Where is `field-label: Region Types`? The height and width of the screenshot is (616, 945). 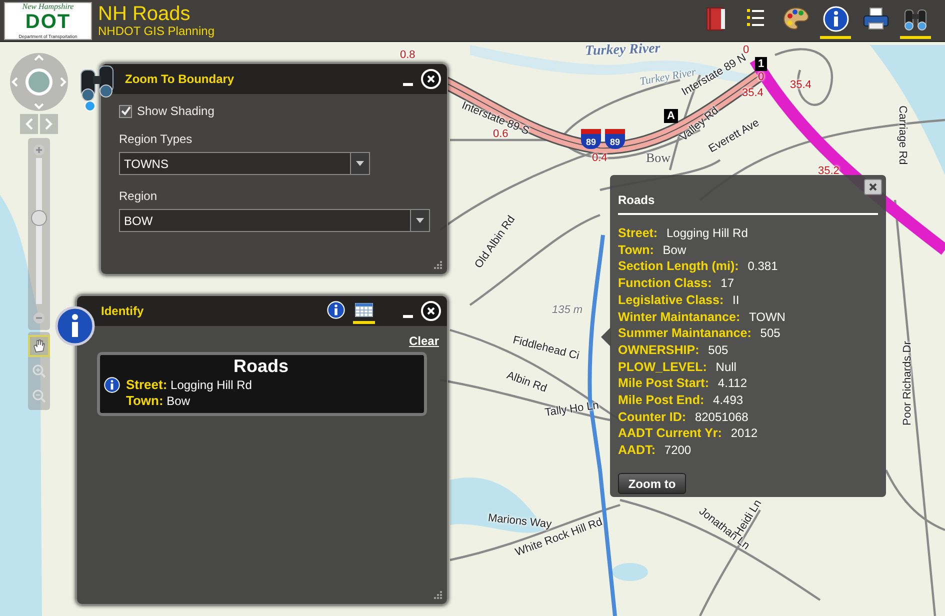 field-label: Region Types is located at coordinates (156, 139).